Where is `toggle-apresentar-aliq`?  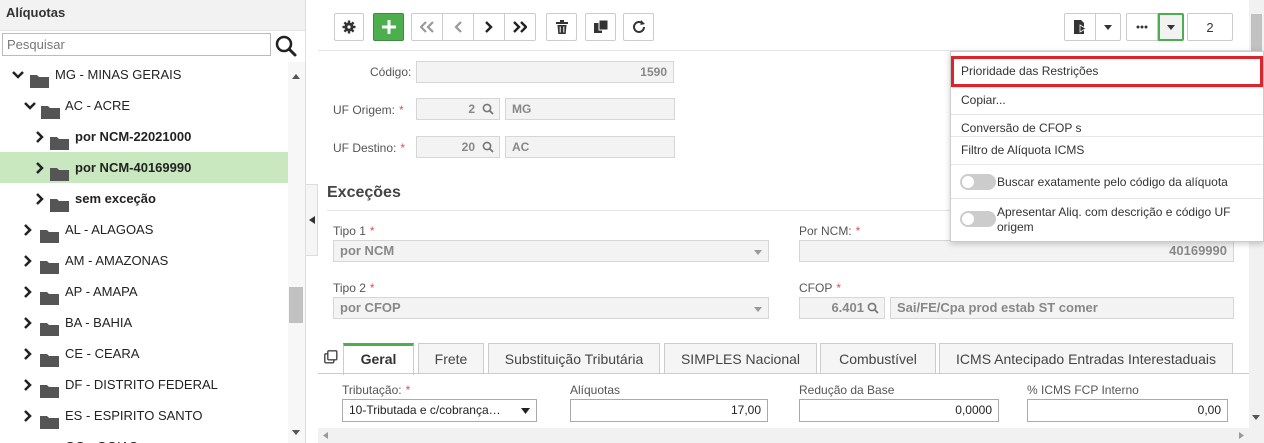
toggle-apresentar-aliq is located at coordinates (978, 219).